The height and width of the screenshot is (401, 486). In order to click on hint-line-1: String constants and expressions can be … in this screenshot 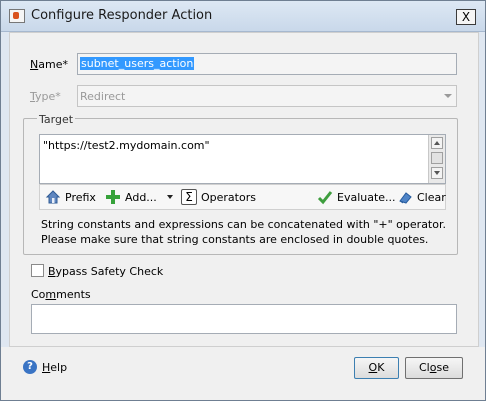, I will do `click(243, 224)`.